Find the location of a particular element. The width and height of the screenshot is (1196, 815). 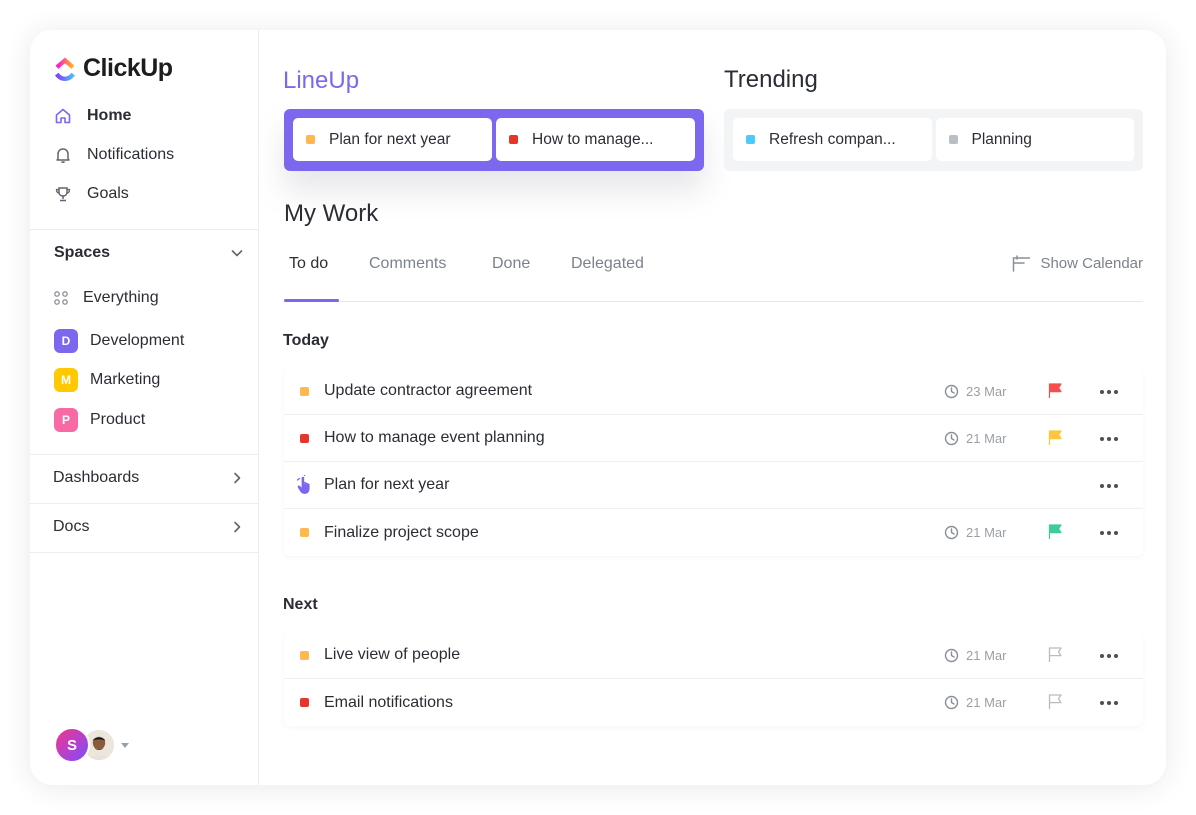

chip-label: Plan for next year is located at coordinates (390, 139).